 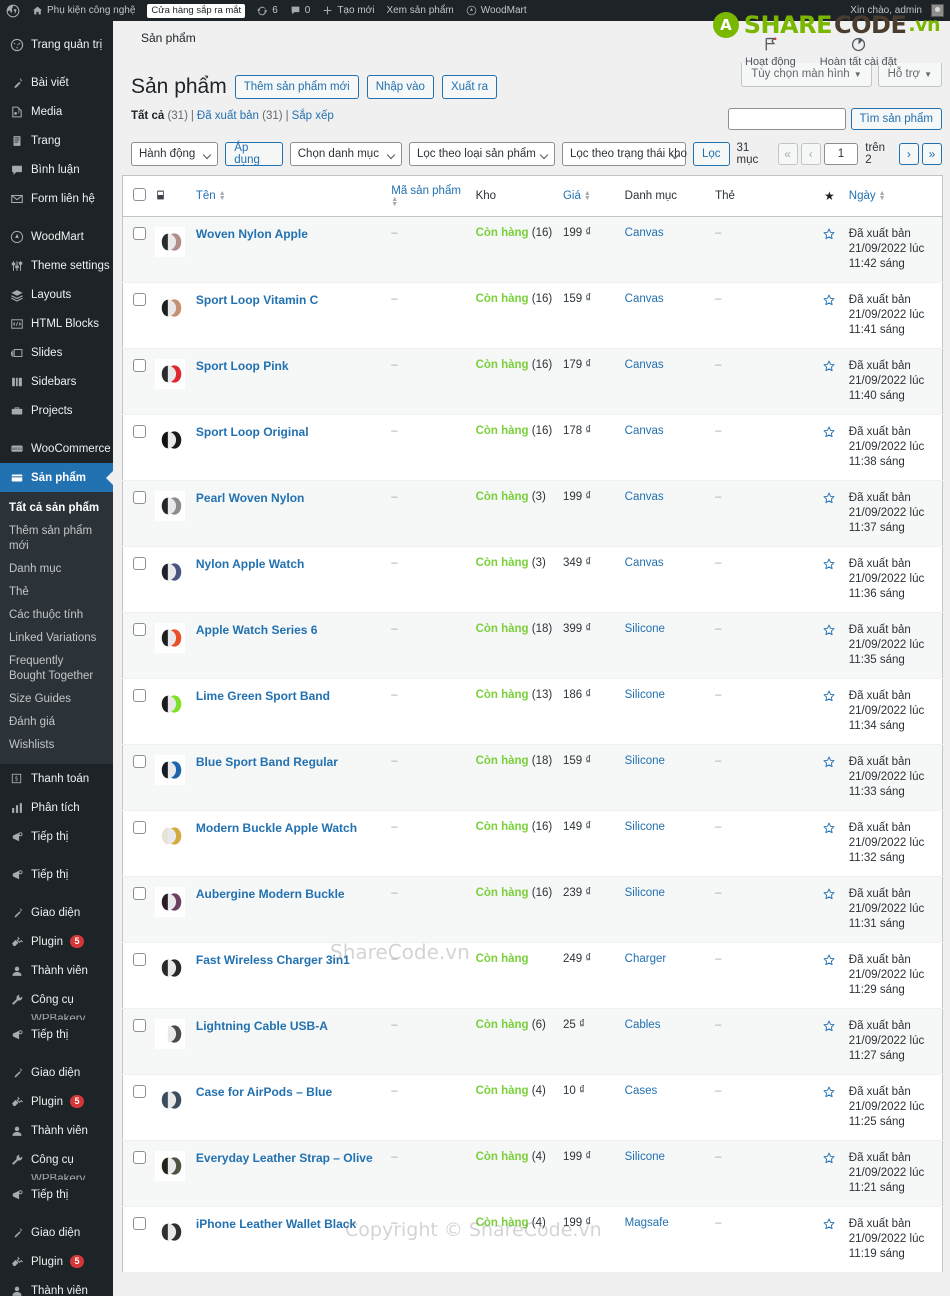 What do you see at coordinates (56, 1286) in the screenshot?
I see `sidebar-item-users: Thành viên` at bounding box center [56, 1286].